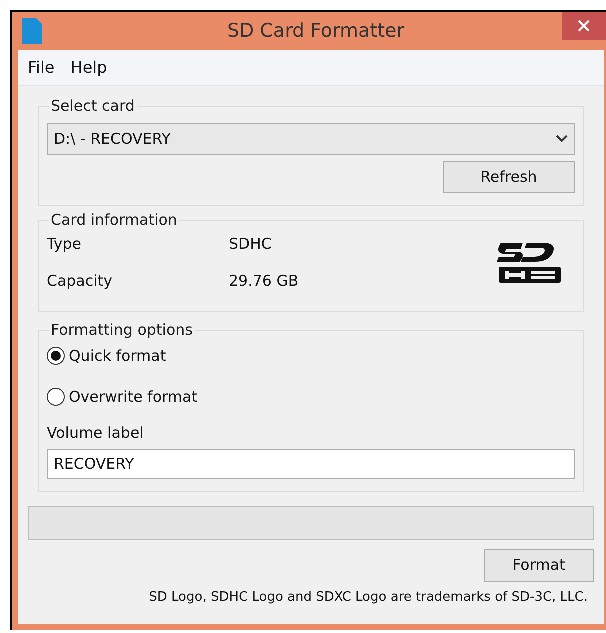 The height and width of the screenshot is (633, 606). I want to click on info-value: SDHC, so click(250, 244).